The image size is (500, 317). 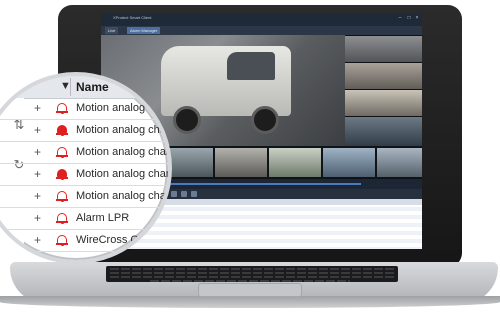 What do you see at coordinates (92, 87) in the screenshot?
I see `column-header-name: Name` at bounding box center [92, 87].